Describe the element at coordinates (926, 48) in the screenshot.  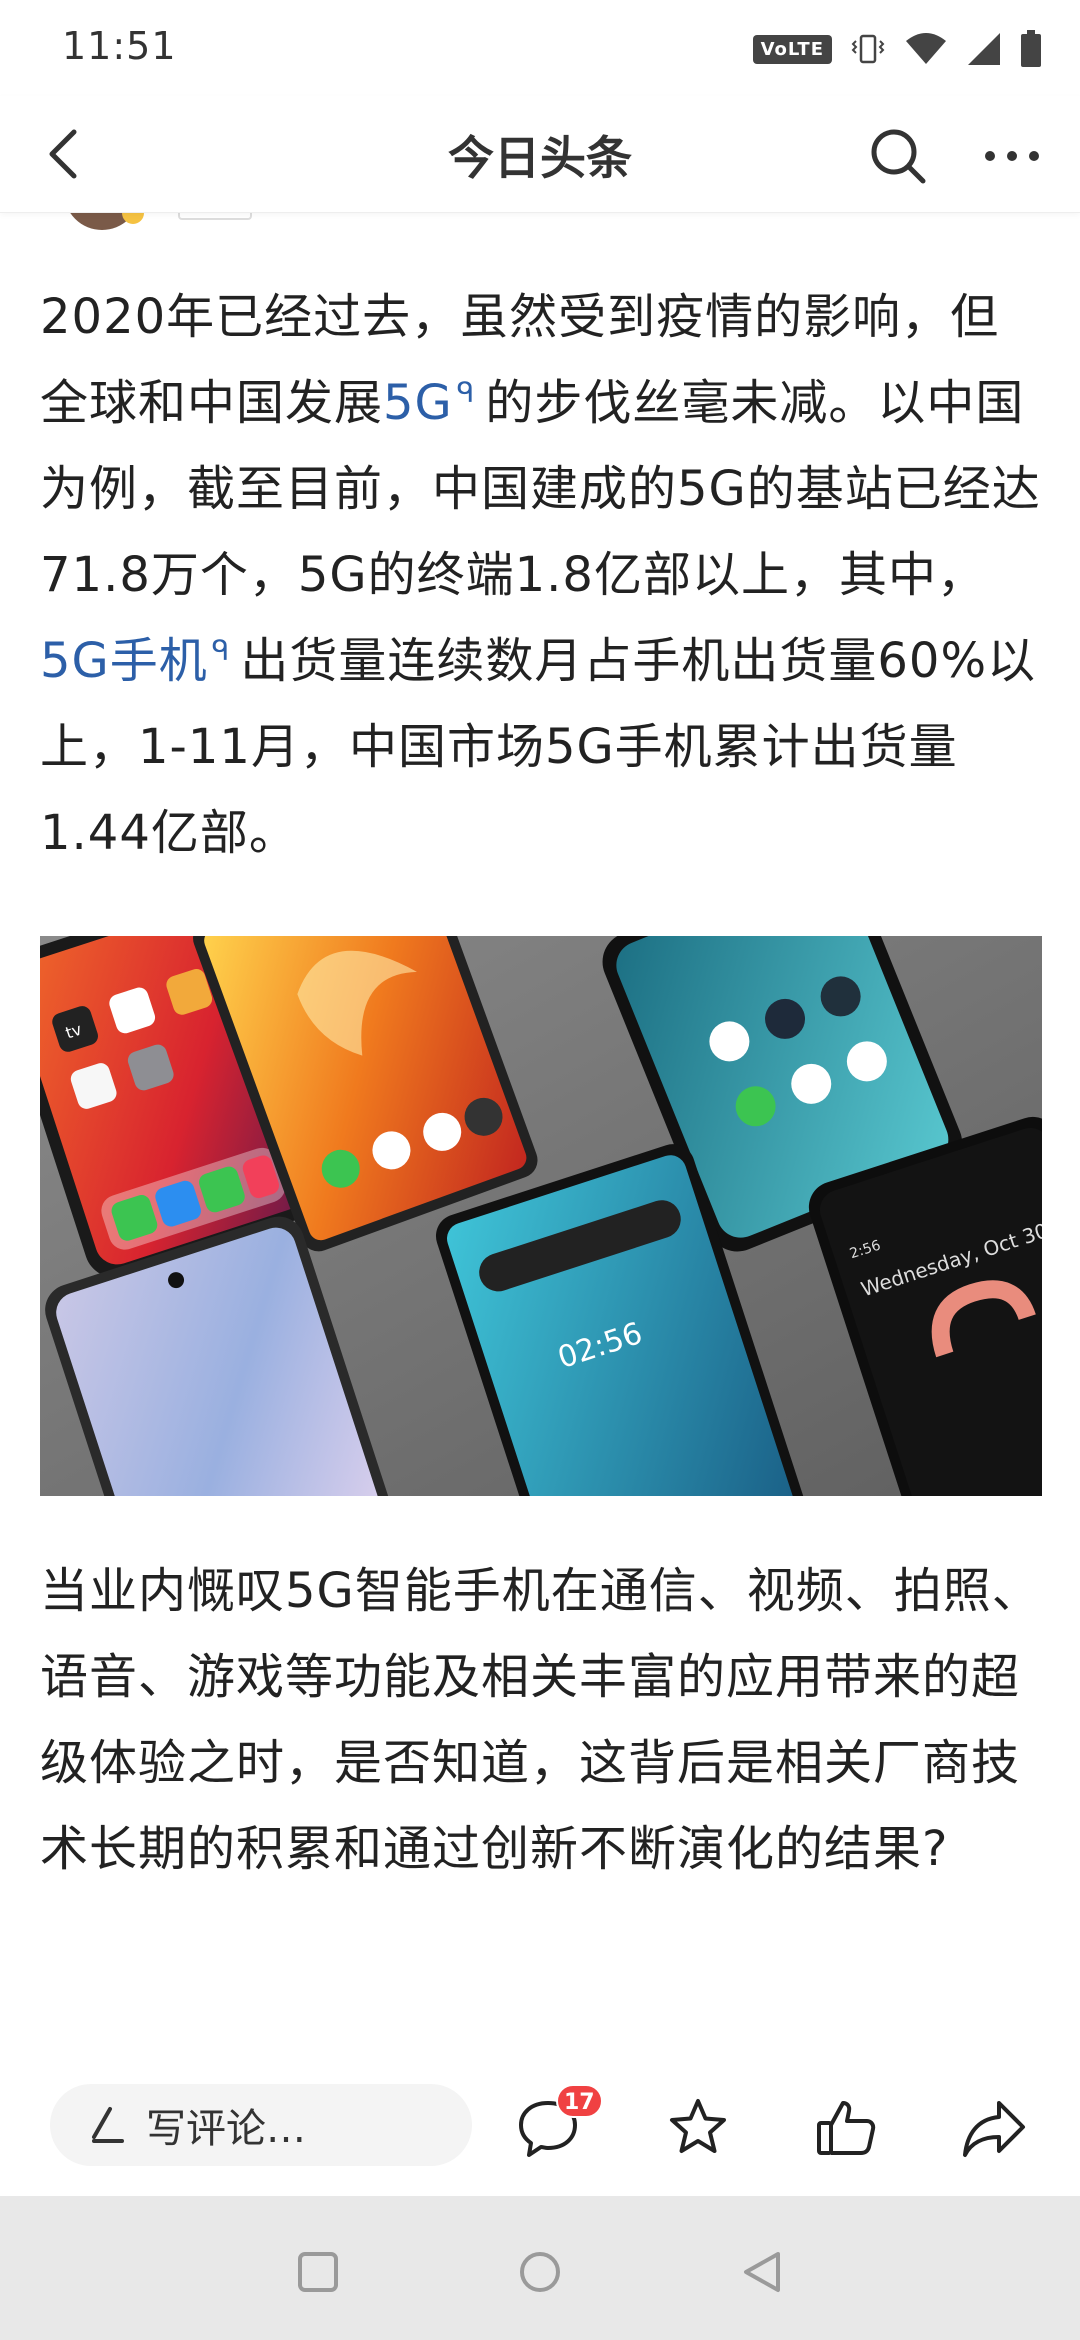
I see `wifi-icon` at that location.